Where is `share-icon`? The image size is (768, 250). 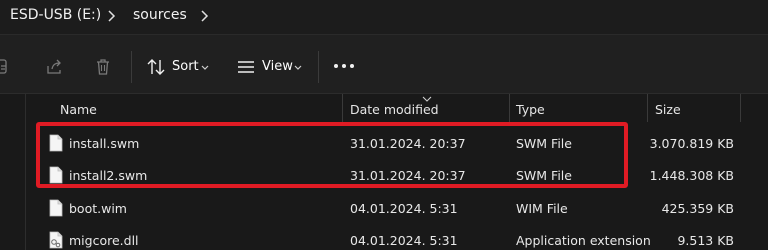
share-icon is located at coordinates (54, 67).